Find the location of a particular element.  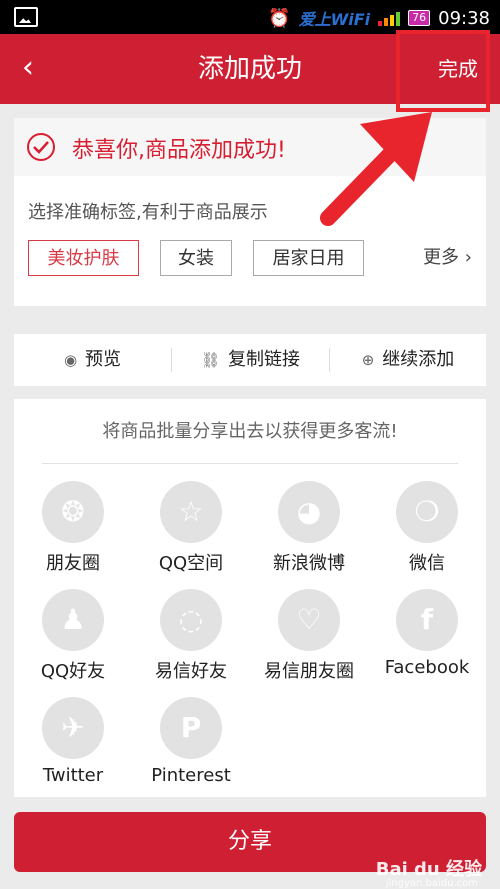

preview-button: ◉ 预览 is located at coordinates (92, 360).